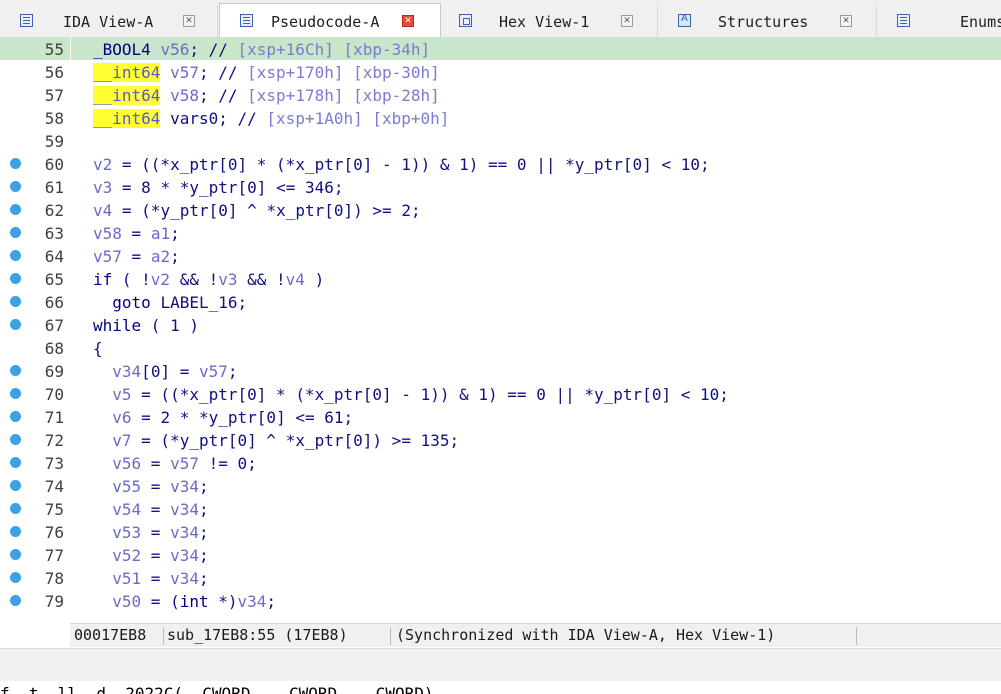  I want to click on code-line: 77 v52 = v34;, so click(500, 554).